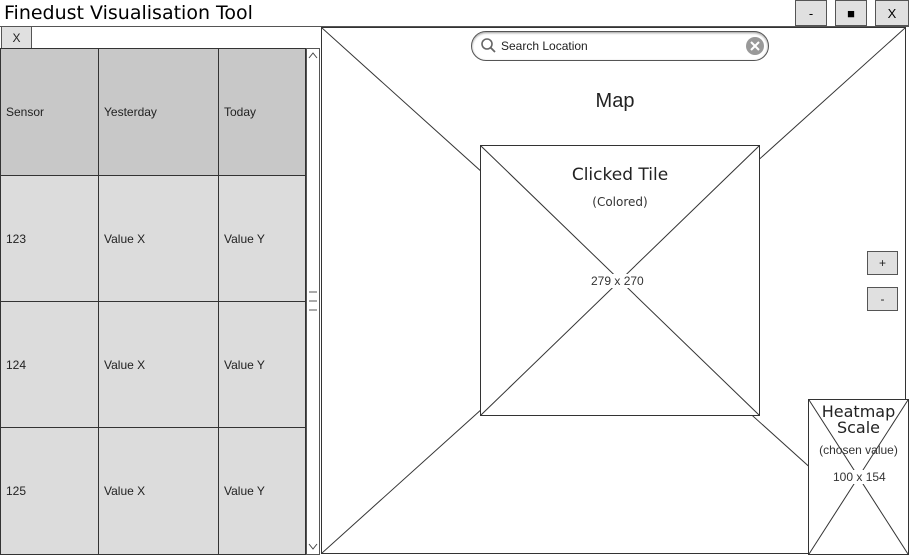 The width and height of the screenshot is (909, 555). I want to click on window-title: Finedust Visualisation Tool, so click(128, 13).